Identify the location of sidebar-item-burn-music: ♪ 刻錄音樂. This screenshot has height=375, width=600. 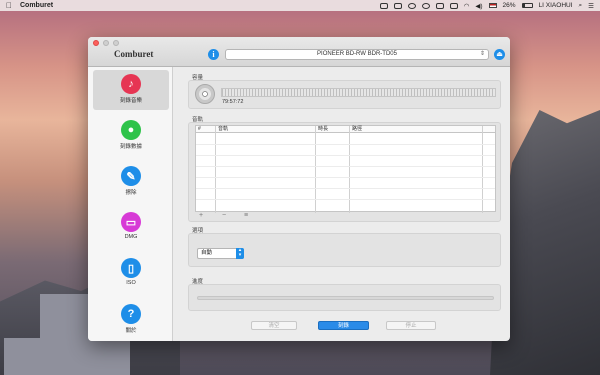
(131, 90).